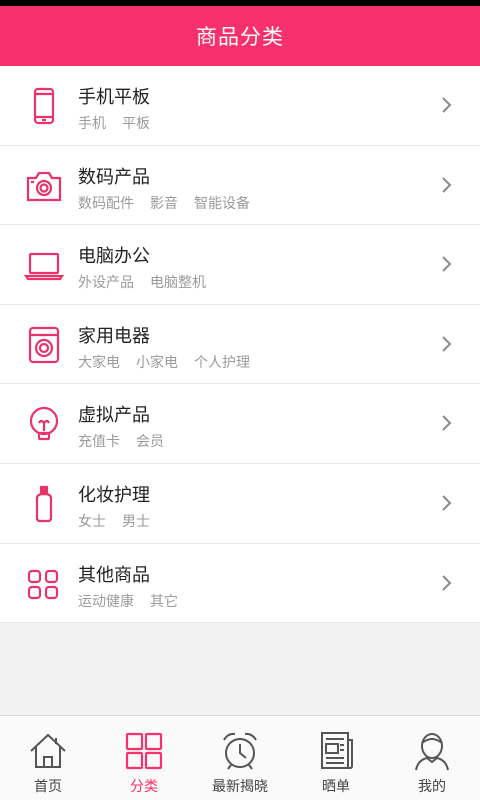  What do you see at coordinates (136, 521) in the screenshot?
I see `subcategory-link: 男士` at bounding box center [136, 521].